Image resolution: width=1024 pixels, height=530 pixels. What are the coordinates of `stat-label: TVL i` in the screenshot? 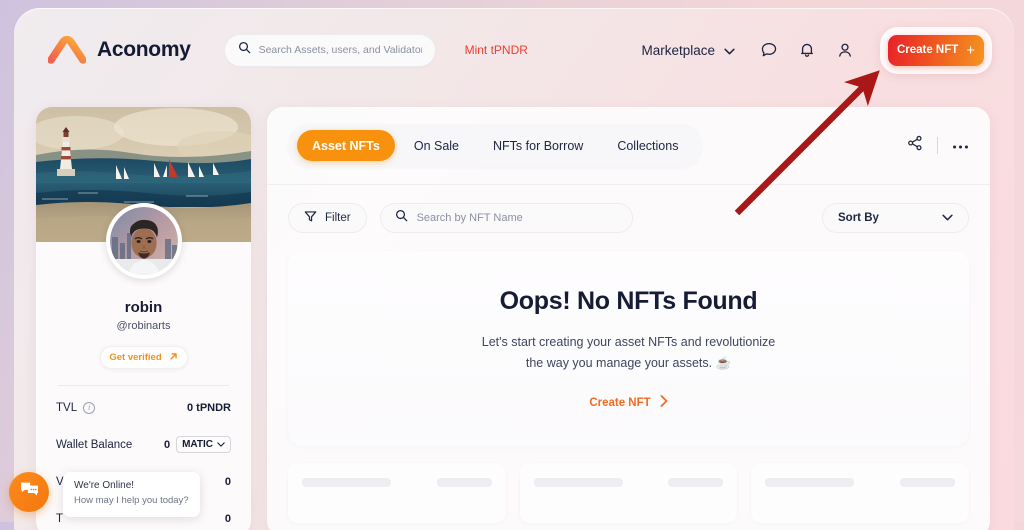 It's located at (76, 407).